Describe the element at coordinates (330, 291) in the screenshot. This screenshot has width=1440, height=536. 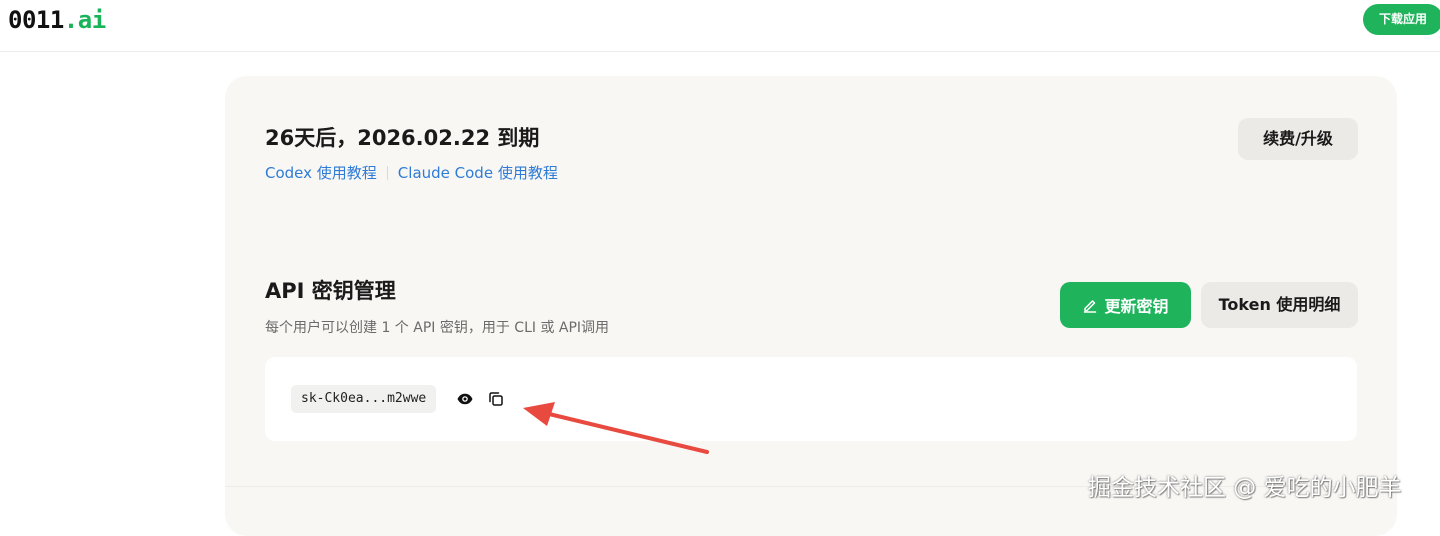
I see `api-section-title: API 密钥管理` at that location.